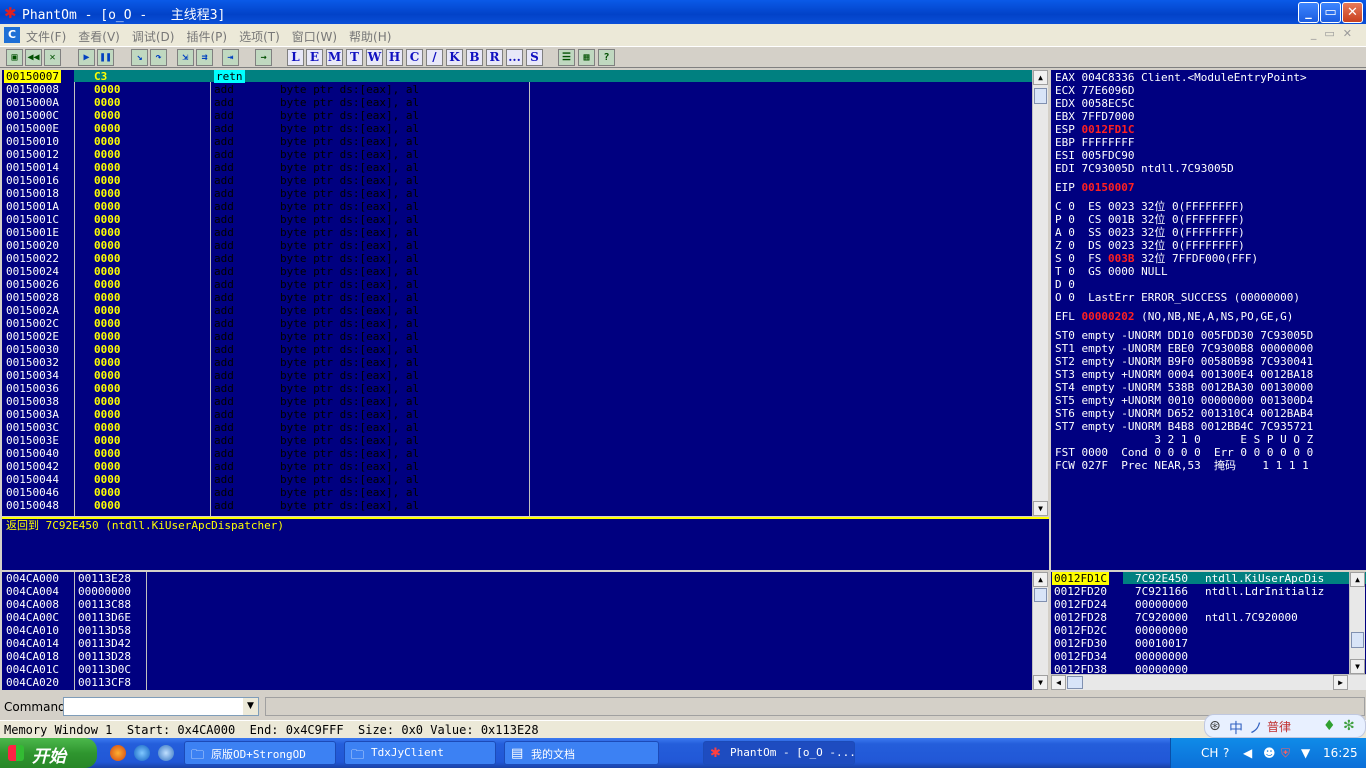 The height and width of the screenshot is (768, 1366). What do you see at coordinates (517, 604) in the screenshot?
I see `dump-row: 004CA008 00113C88` at bounding box center [517, 604].